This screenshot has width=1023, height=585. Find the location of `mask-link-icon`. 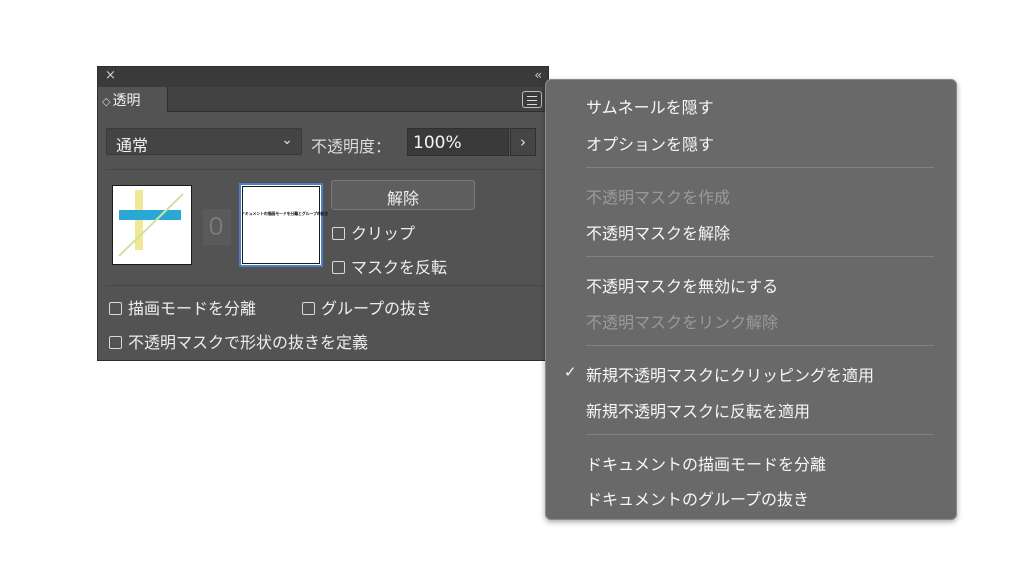

mask-link-icon is located at coordinates (217, 227).